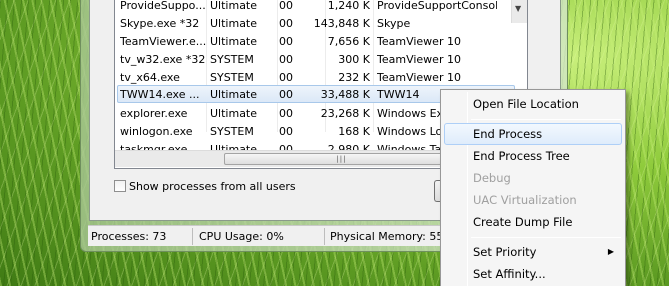  What do you see at coordinates (533, 134) in the screenshot?
I see `menu-item-end-process: End Process` at bounding box center [533, 134].